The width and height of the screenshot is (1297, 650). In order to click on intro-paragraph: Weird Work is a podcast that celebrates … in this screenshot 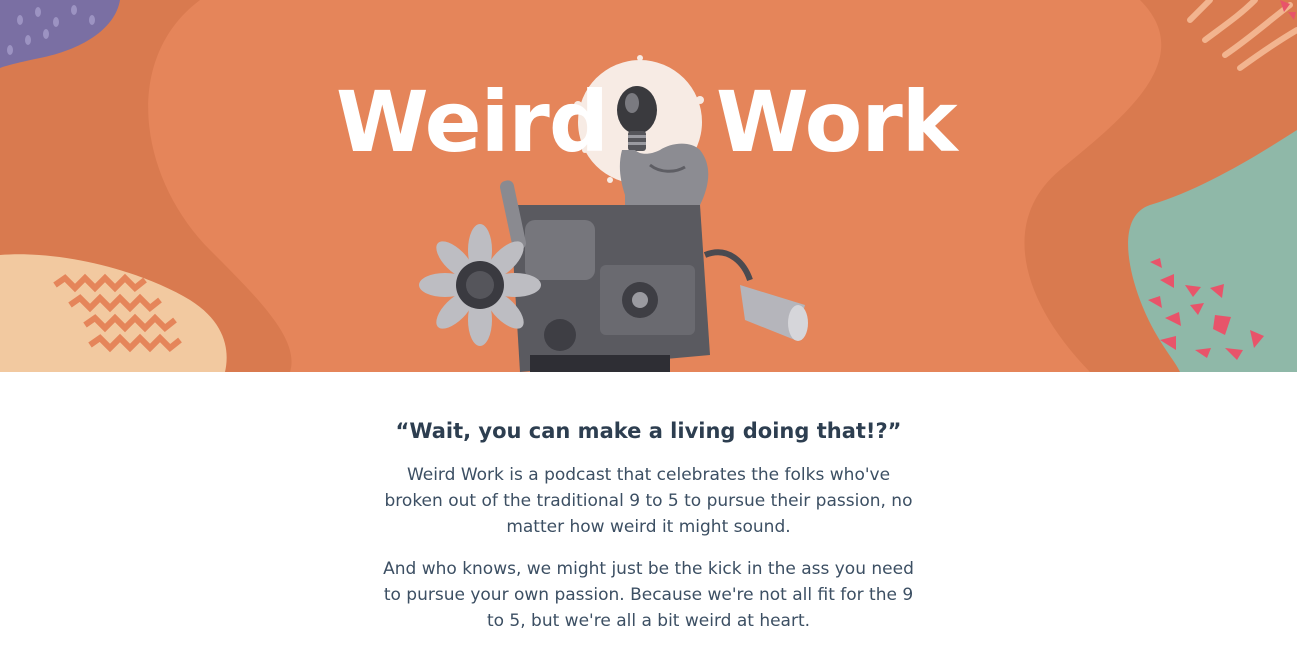, I will do `click(648, 501)`.